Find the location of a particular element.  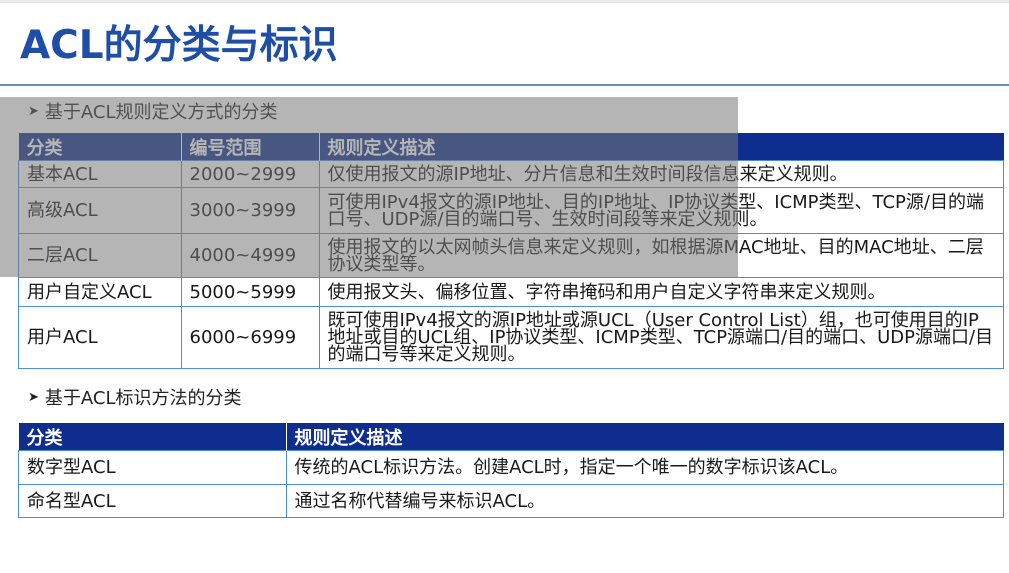

cell-range: 4000~4999 is located at coordinates (250, 255).